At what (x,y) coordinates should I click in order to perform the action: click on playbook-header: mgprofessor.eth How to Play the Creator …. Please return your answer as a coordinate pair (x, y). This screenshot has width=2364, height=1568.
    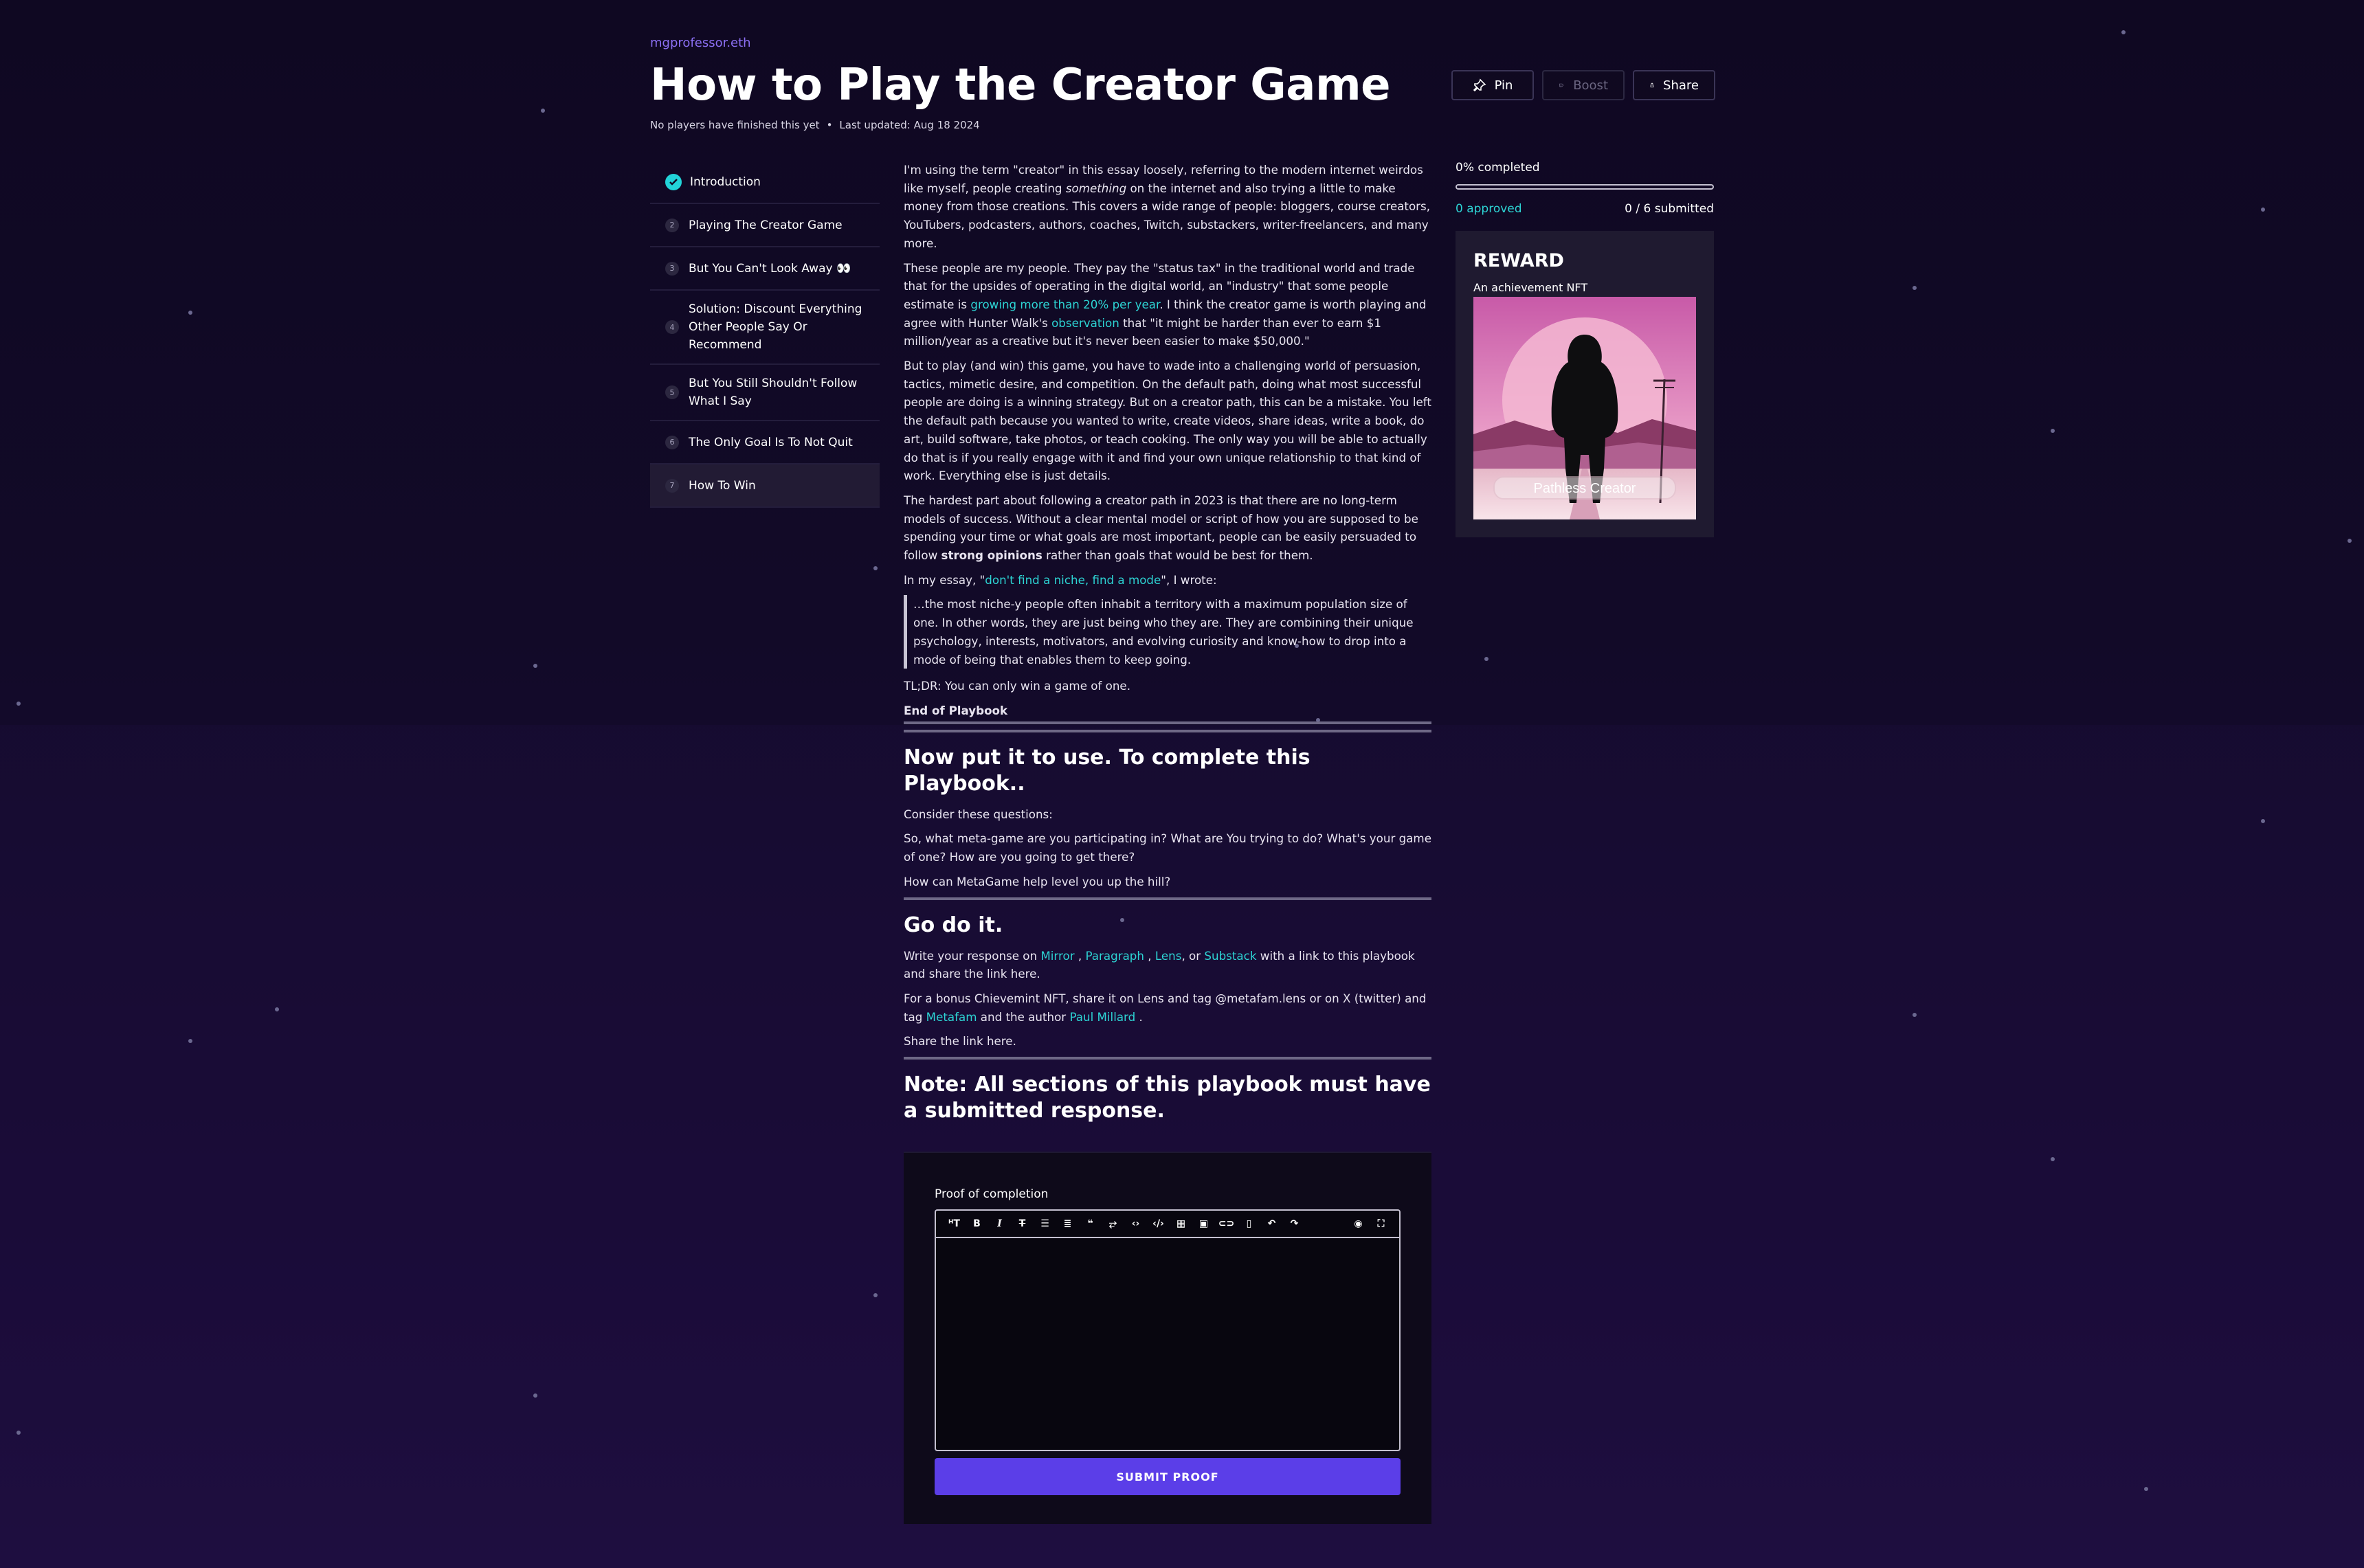
    Looking at the image, I should click on (1182, 83).